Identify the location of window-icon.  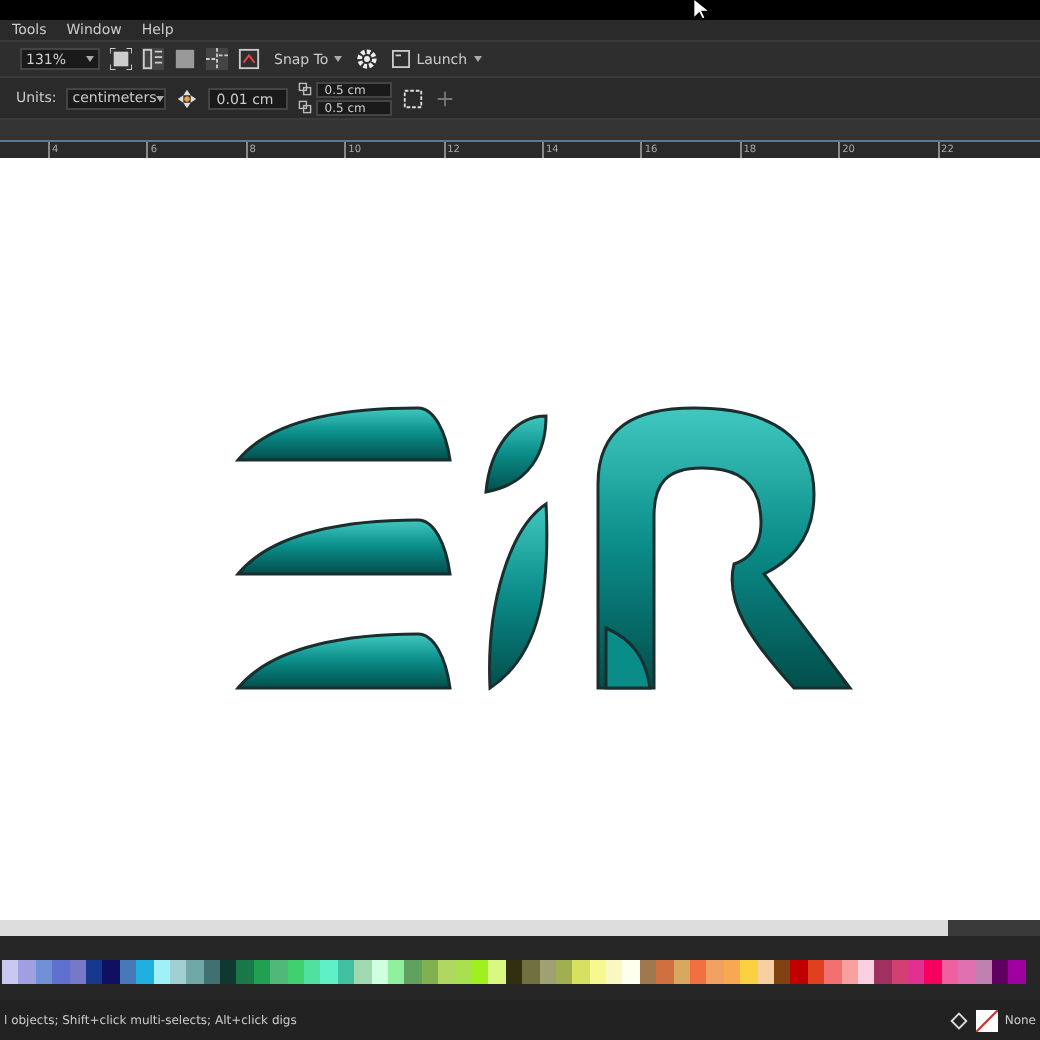
(401, 59).